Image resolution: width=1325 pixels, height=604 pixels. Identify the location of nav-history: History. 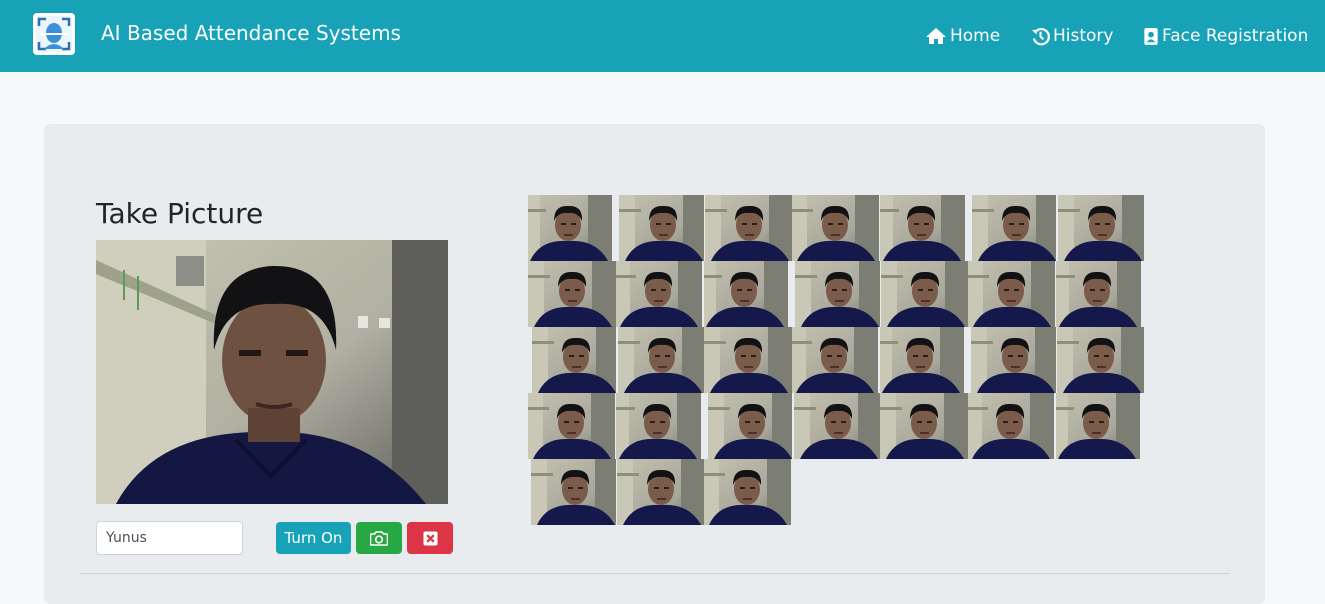
(1072, 36).